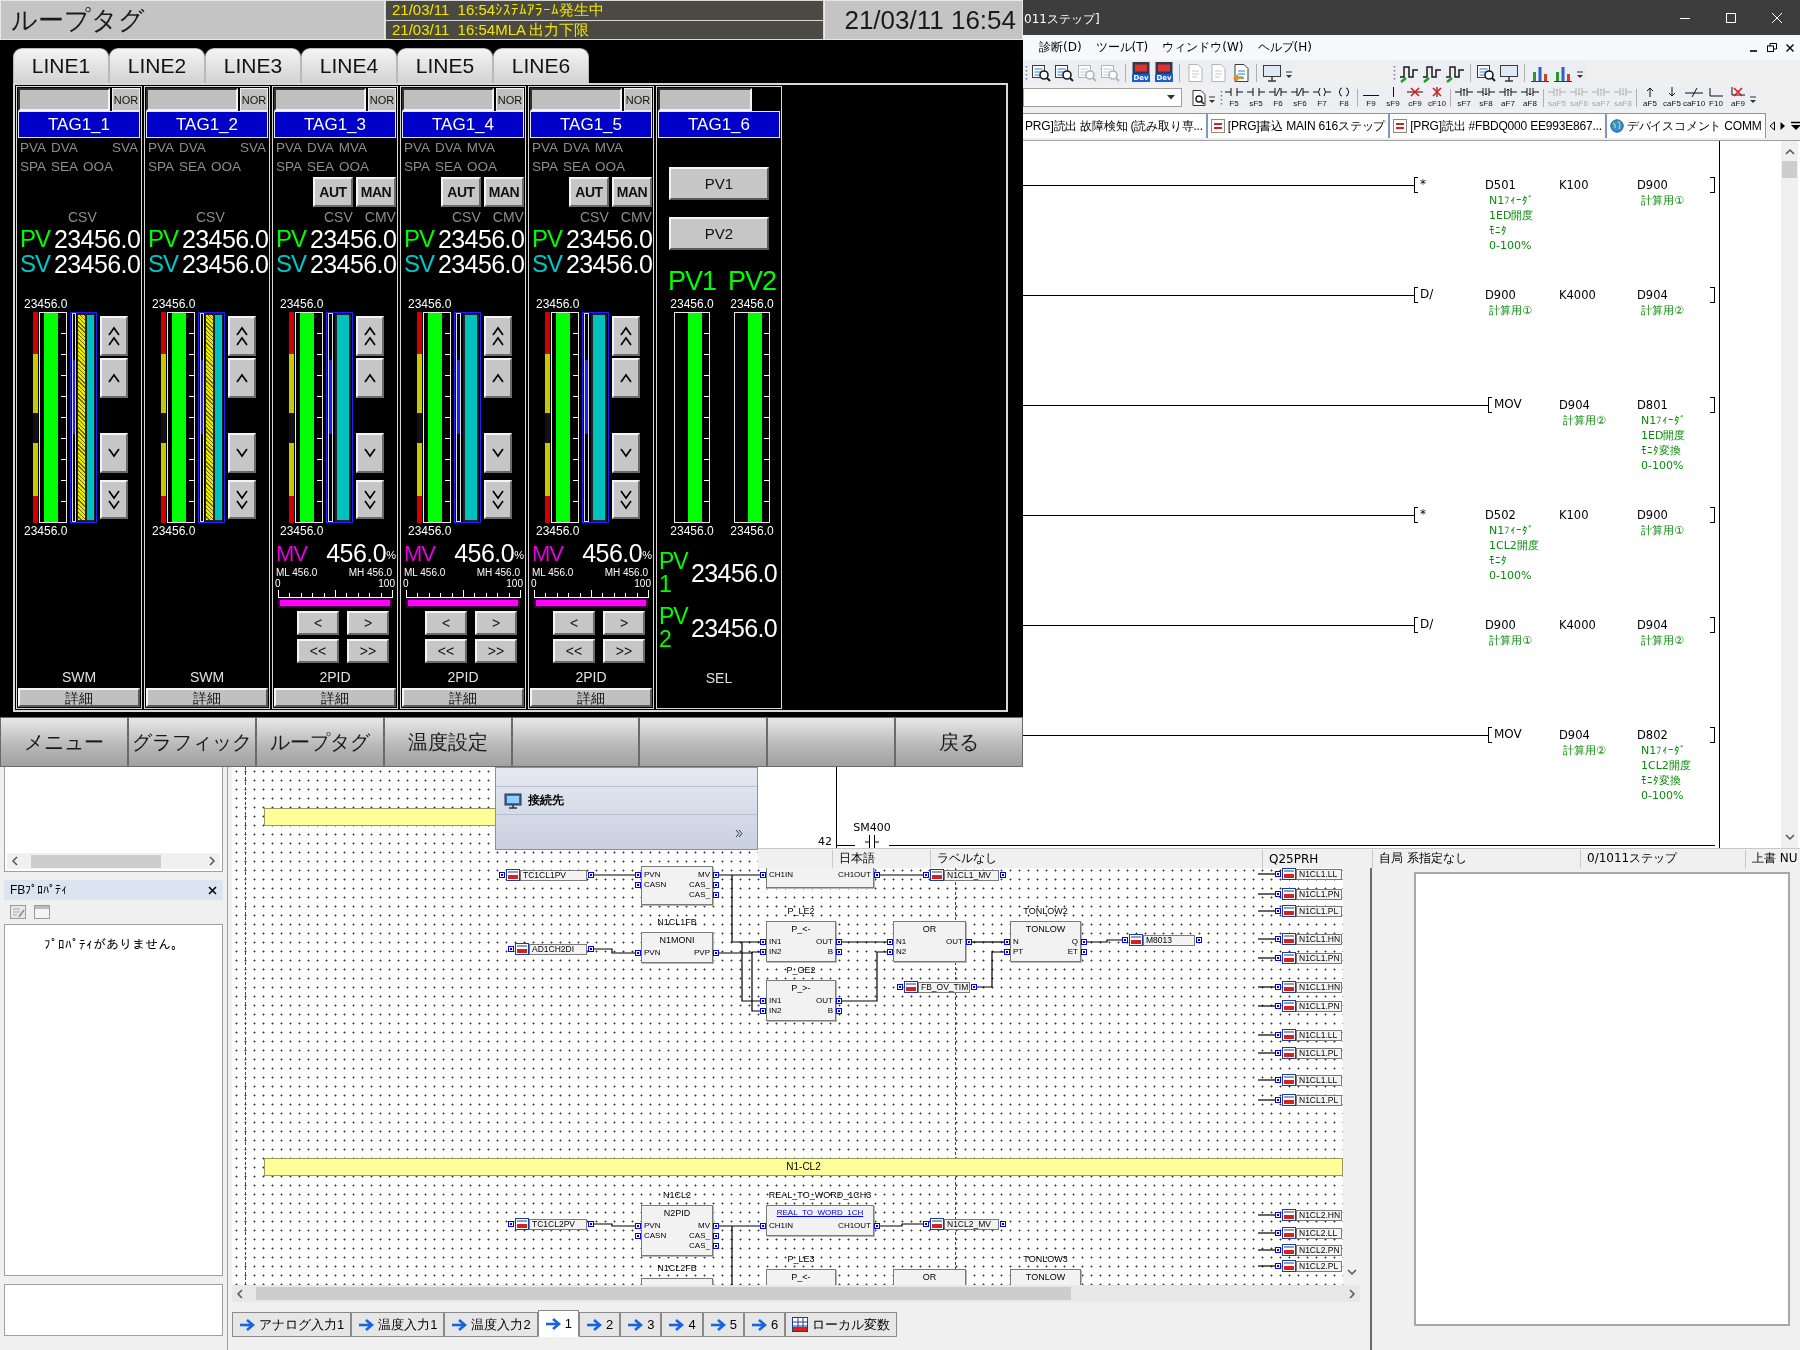 The width and height of the screenshot is (1800, 1350). Describe the element at coordinates (1694, 97) in the screenshot. I see `ladder-symbol-button: caF10` at that location.